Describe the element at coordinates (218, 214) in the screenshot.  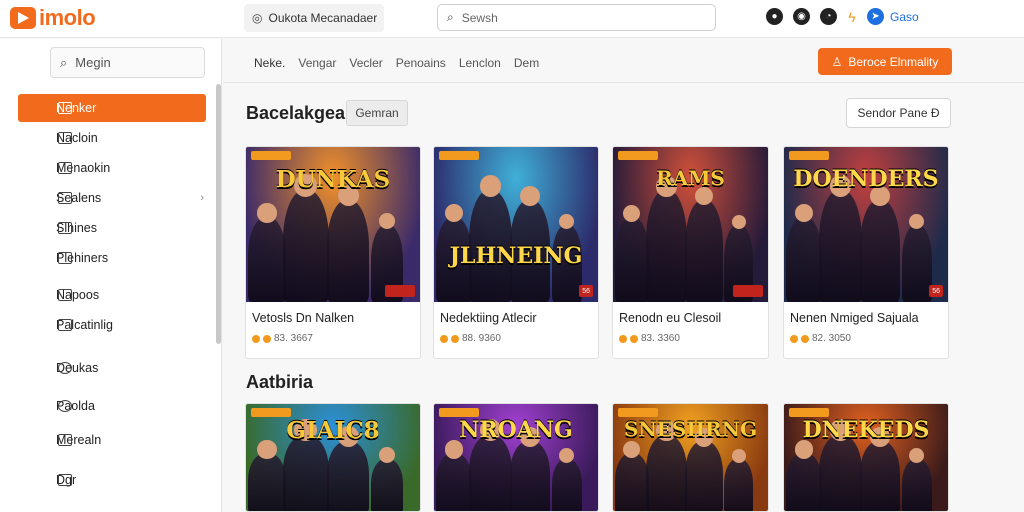
I see `sidebar-scrollbar` at that location.